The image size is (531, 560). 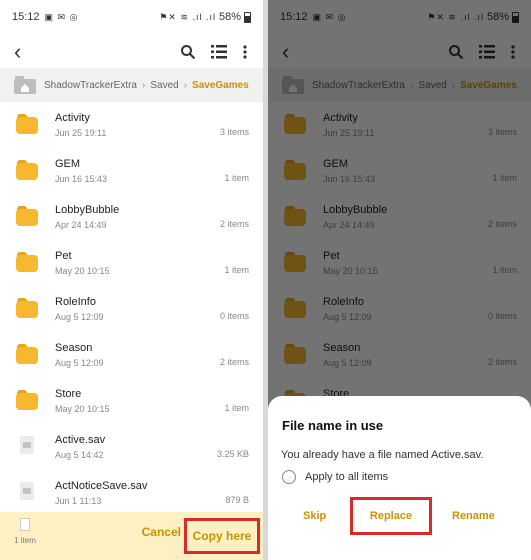 I want to click on item-name: Season, so click(x=74, y=348).